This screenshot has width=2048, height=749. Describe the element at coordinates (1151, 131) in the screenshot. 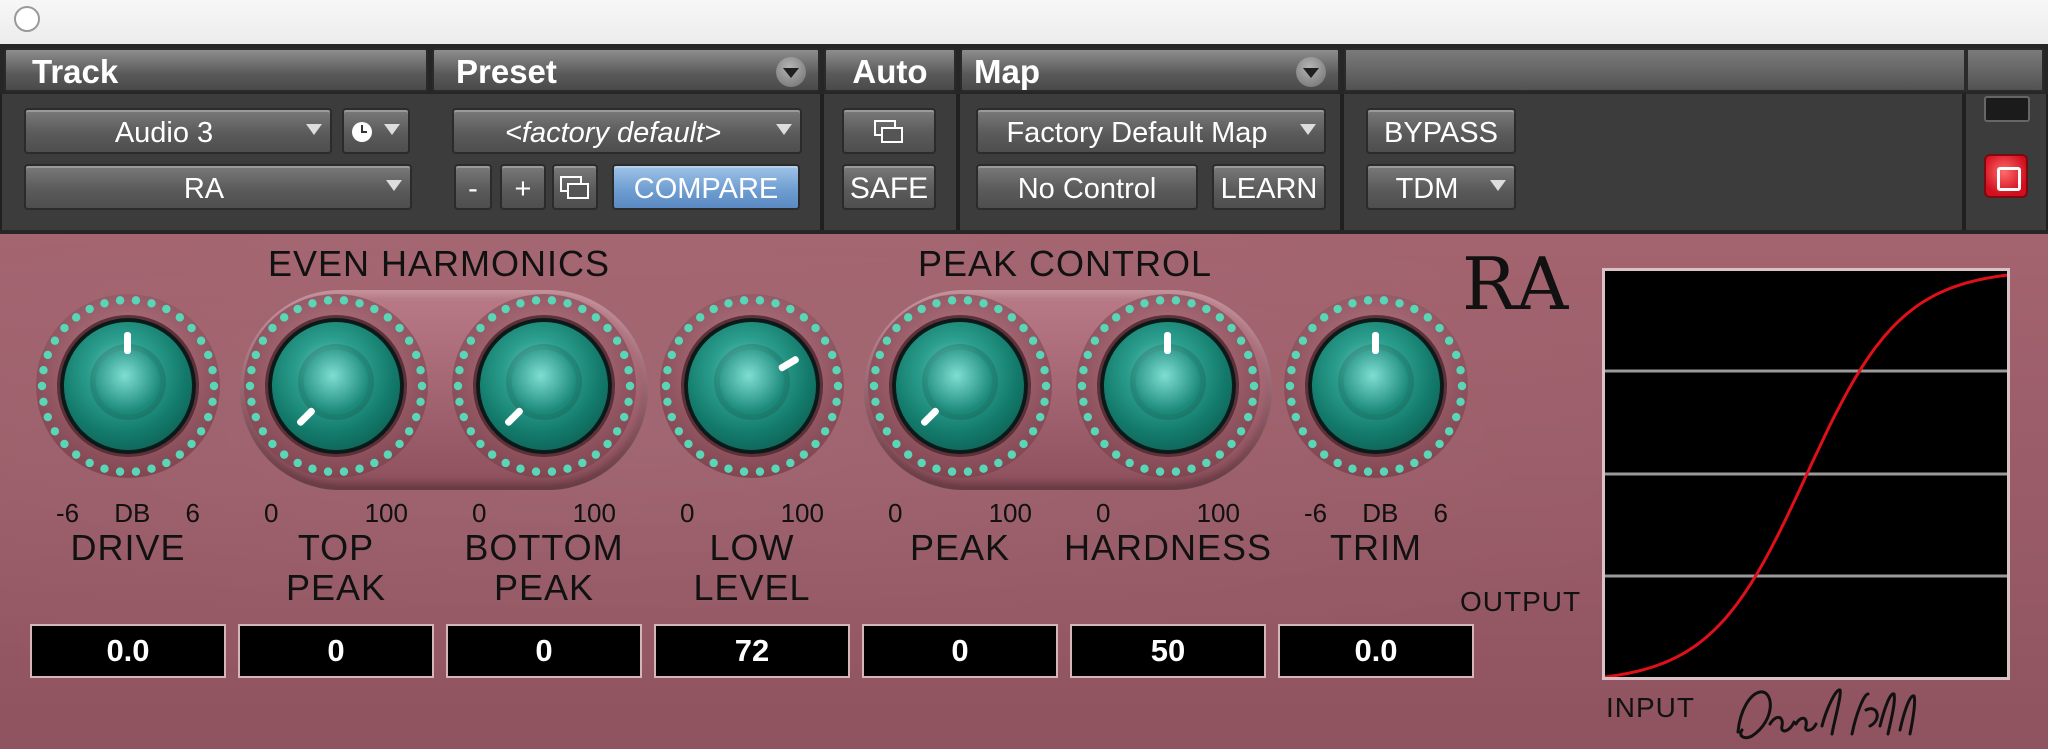

I see `control-map-dropdown: Factory Default Map` at that location.